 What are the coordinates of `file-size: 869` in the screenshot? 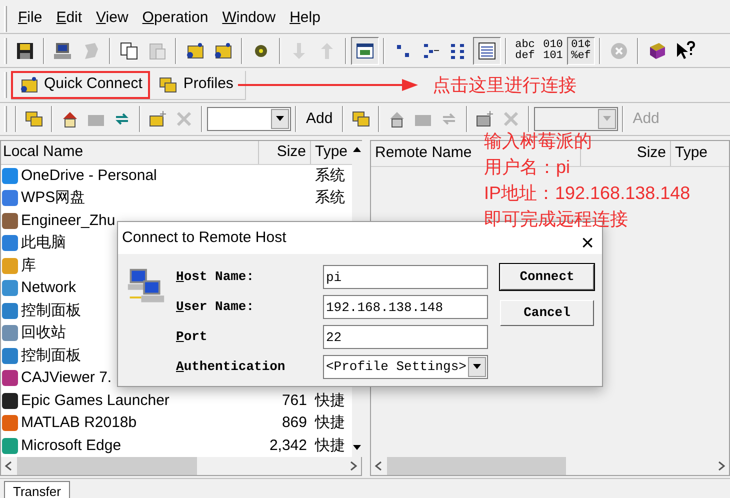 It's located at (294, 423).